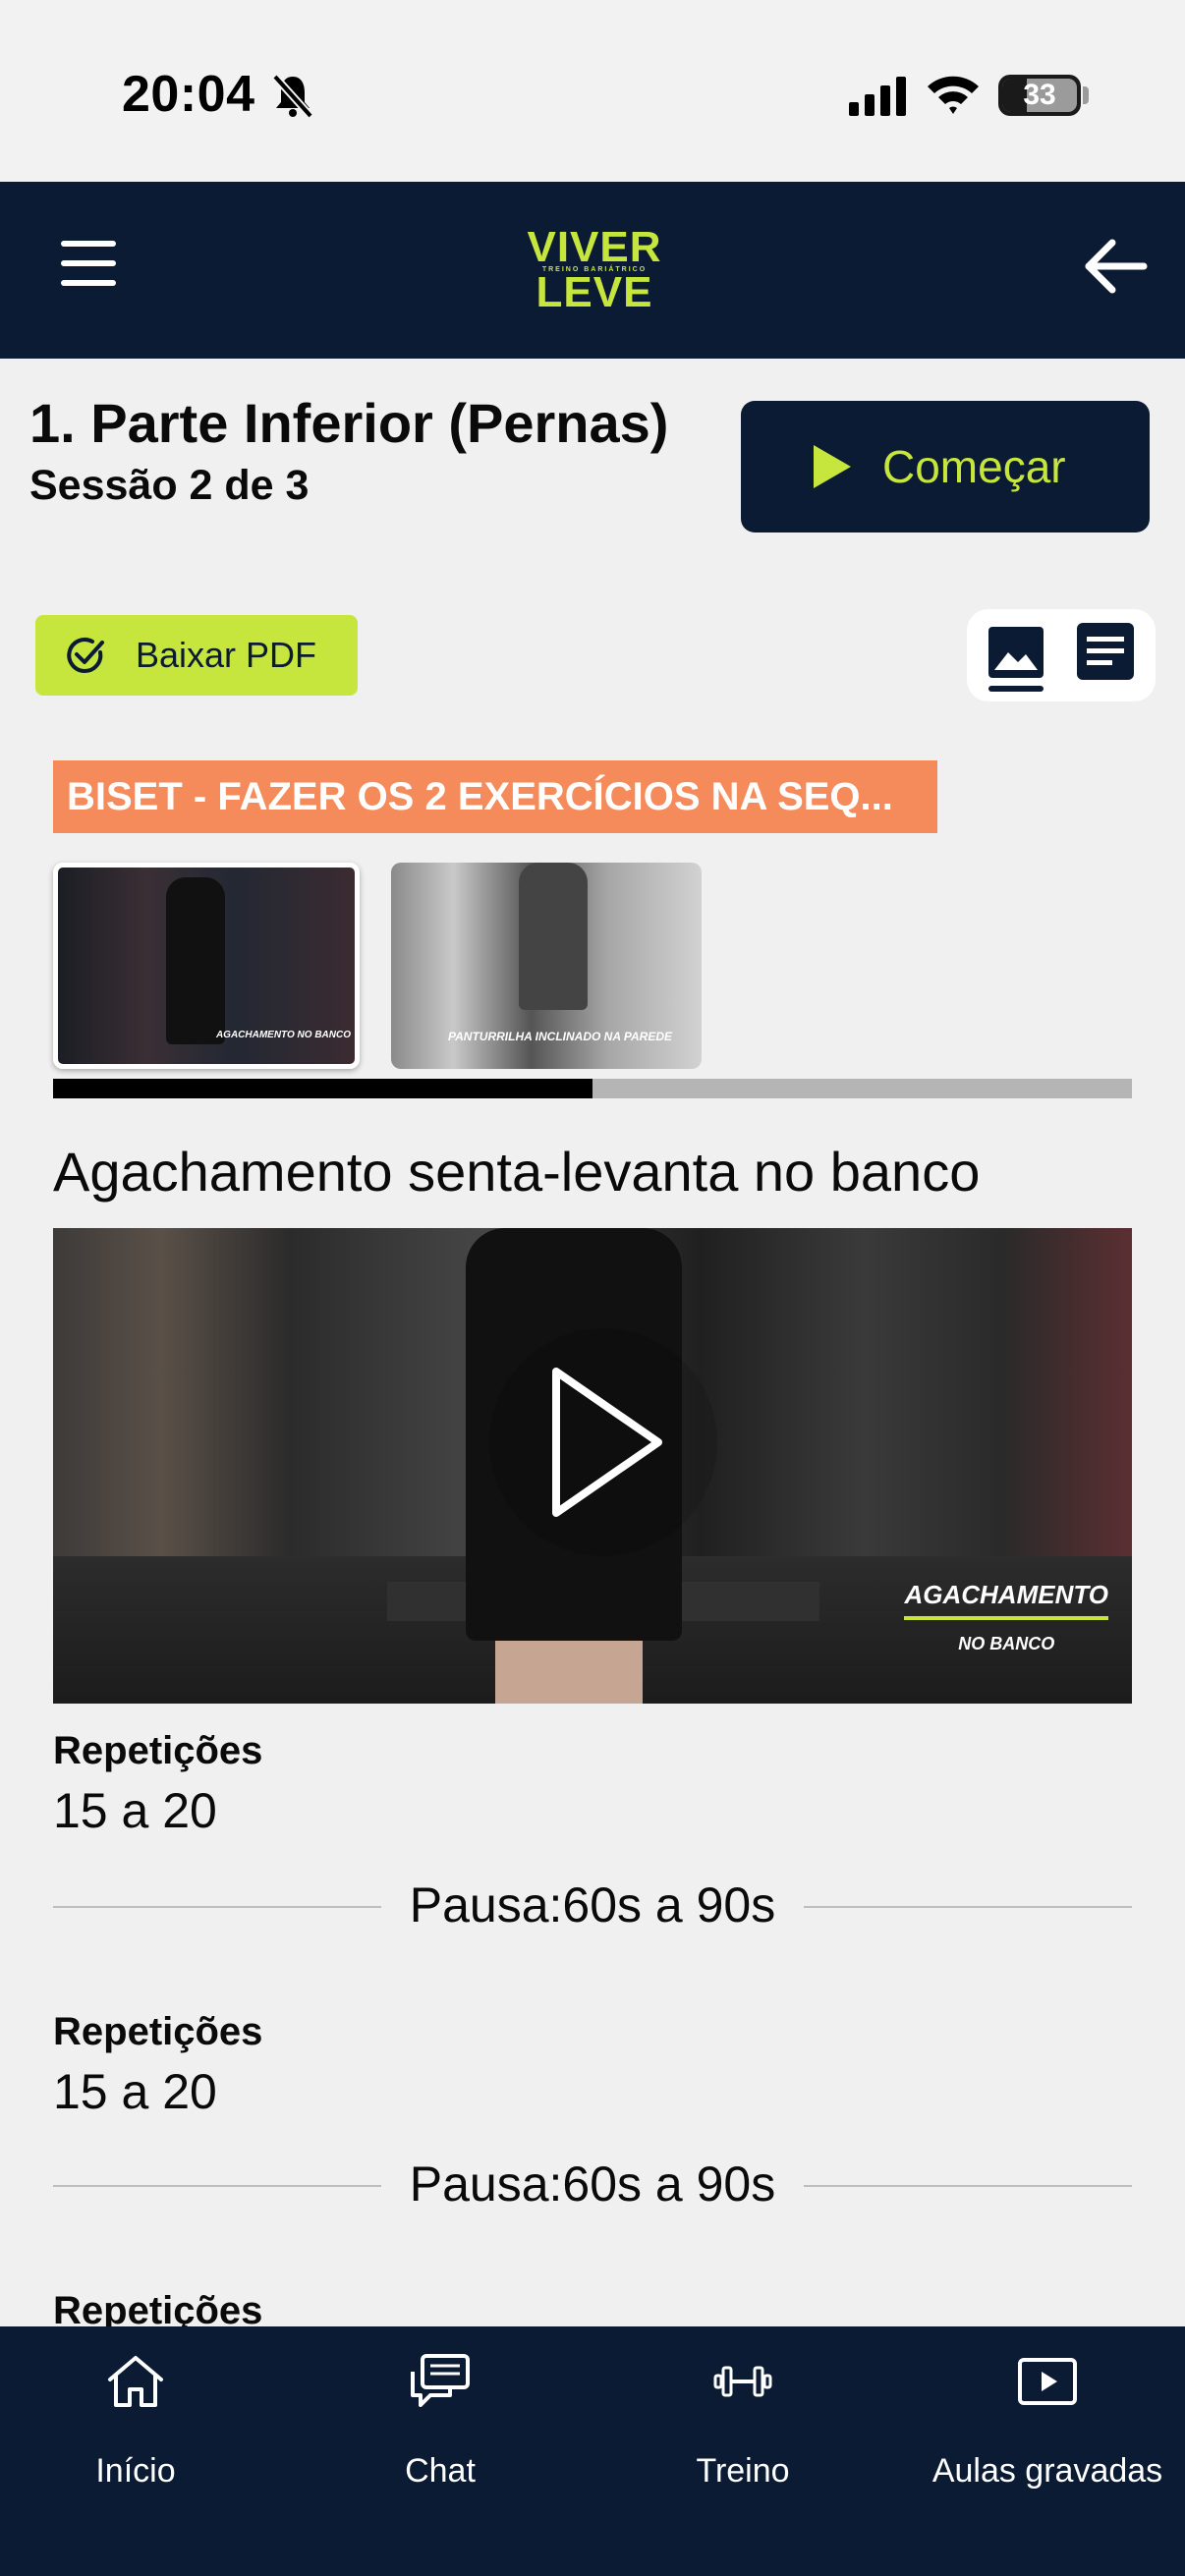  Describe the element at coordinates (743, 2471) in the screenshot. I see `nav-label-treino: Treino` at that location.